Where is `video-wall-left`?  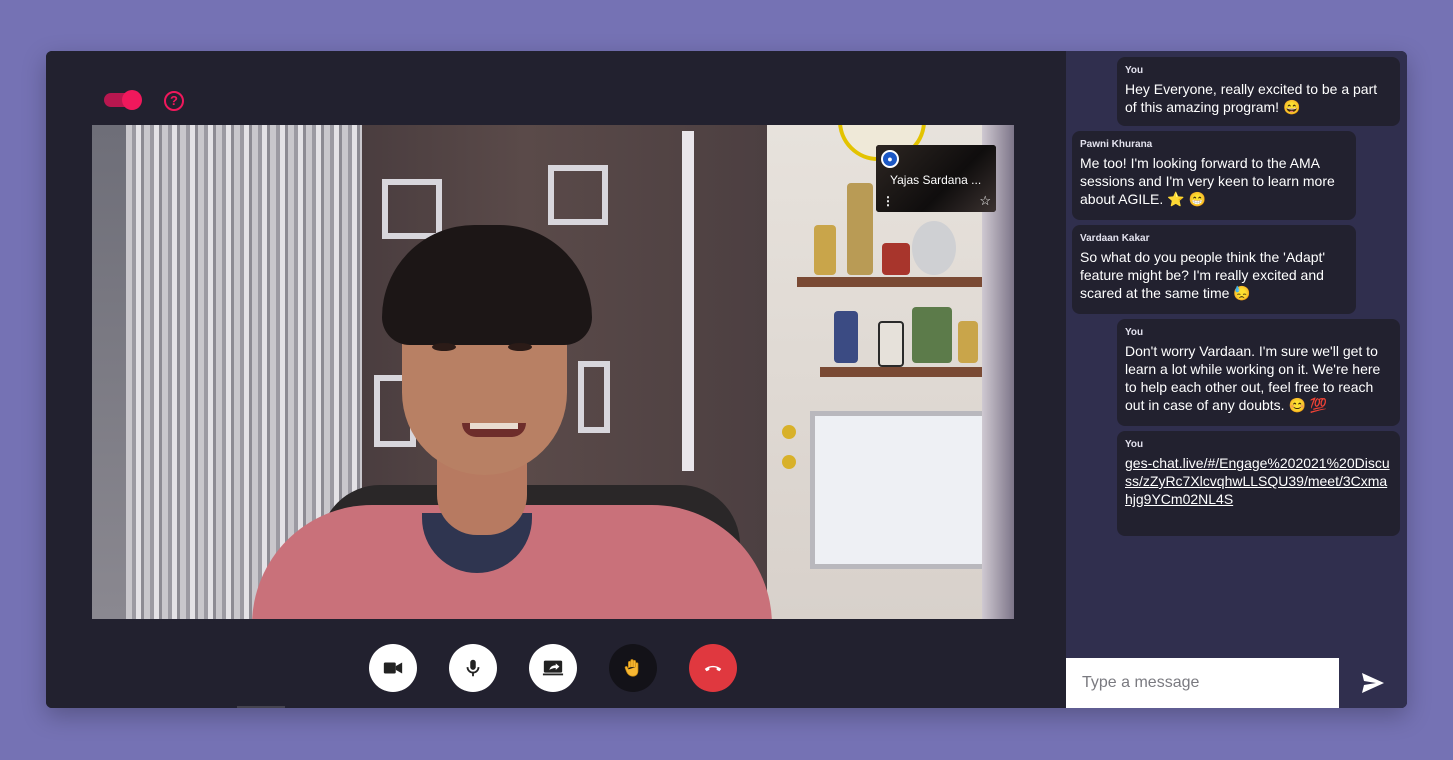 video-wall-left is located at coordinates (109, 372).